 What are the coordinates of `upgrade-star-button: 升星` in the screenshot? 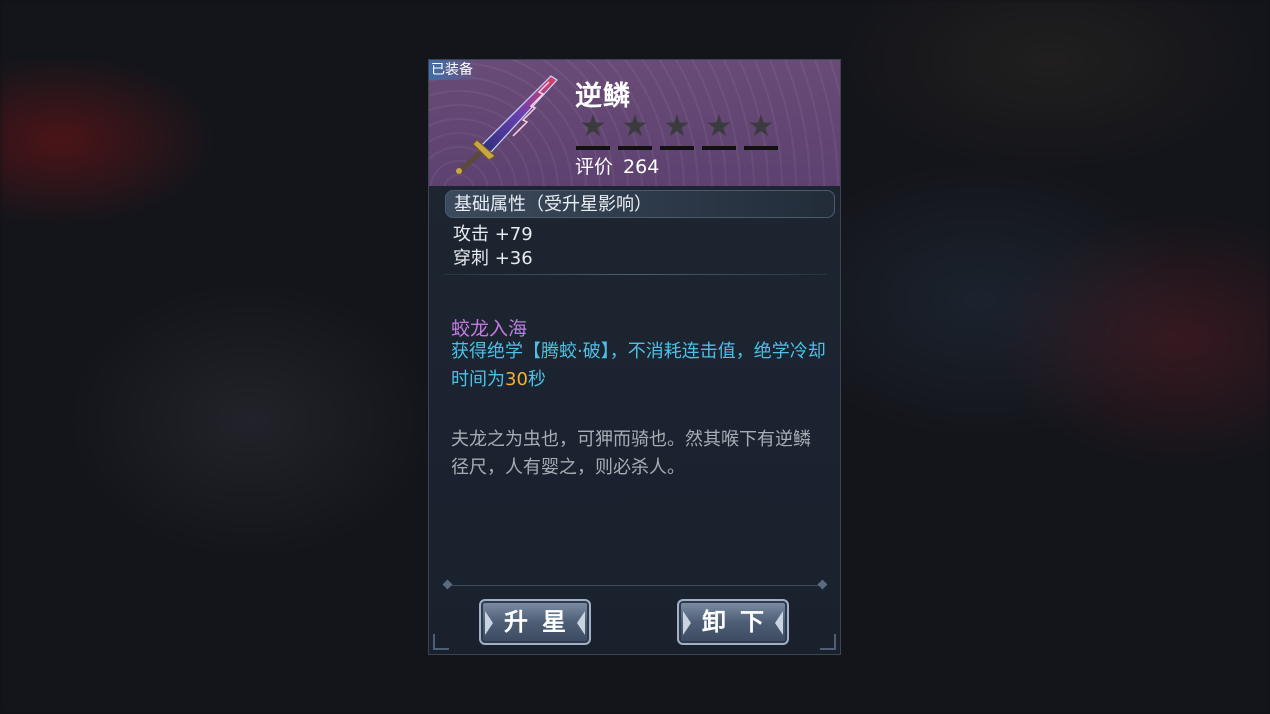 It's located at (535, 622).